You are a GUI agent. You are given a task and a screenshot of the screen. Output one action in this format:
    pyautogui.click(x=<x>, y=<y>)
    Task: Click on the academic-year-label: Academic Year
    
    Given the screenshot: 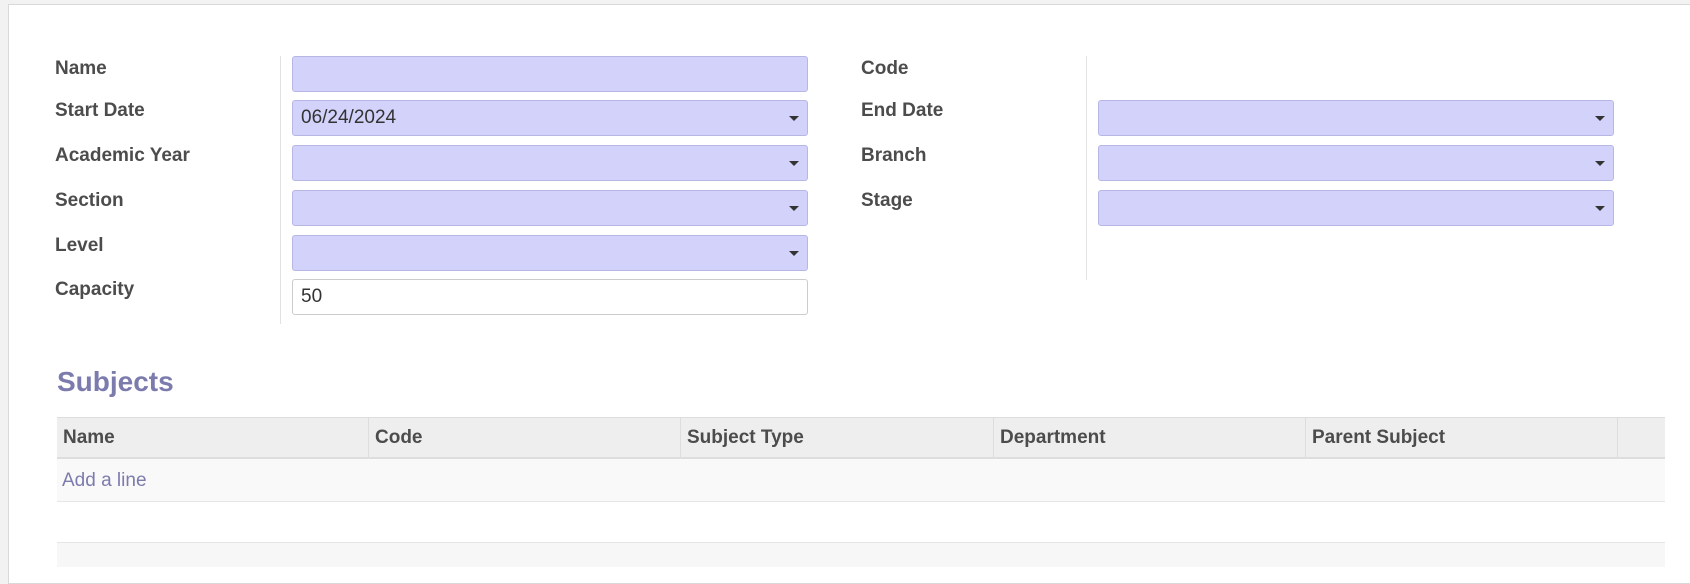 What is the action you would take?
    pyautogui.click(x=122, y=155)
    